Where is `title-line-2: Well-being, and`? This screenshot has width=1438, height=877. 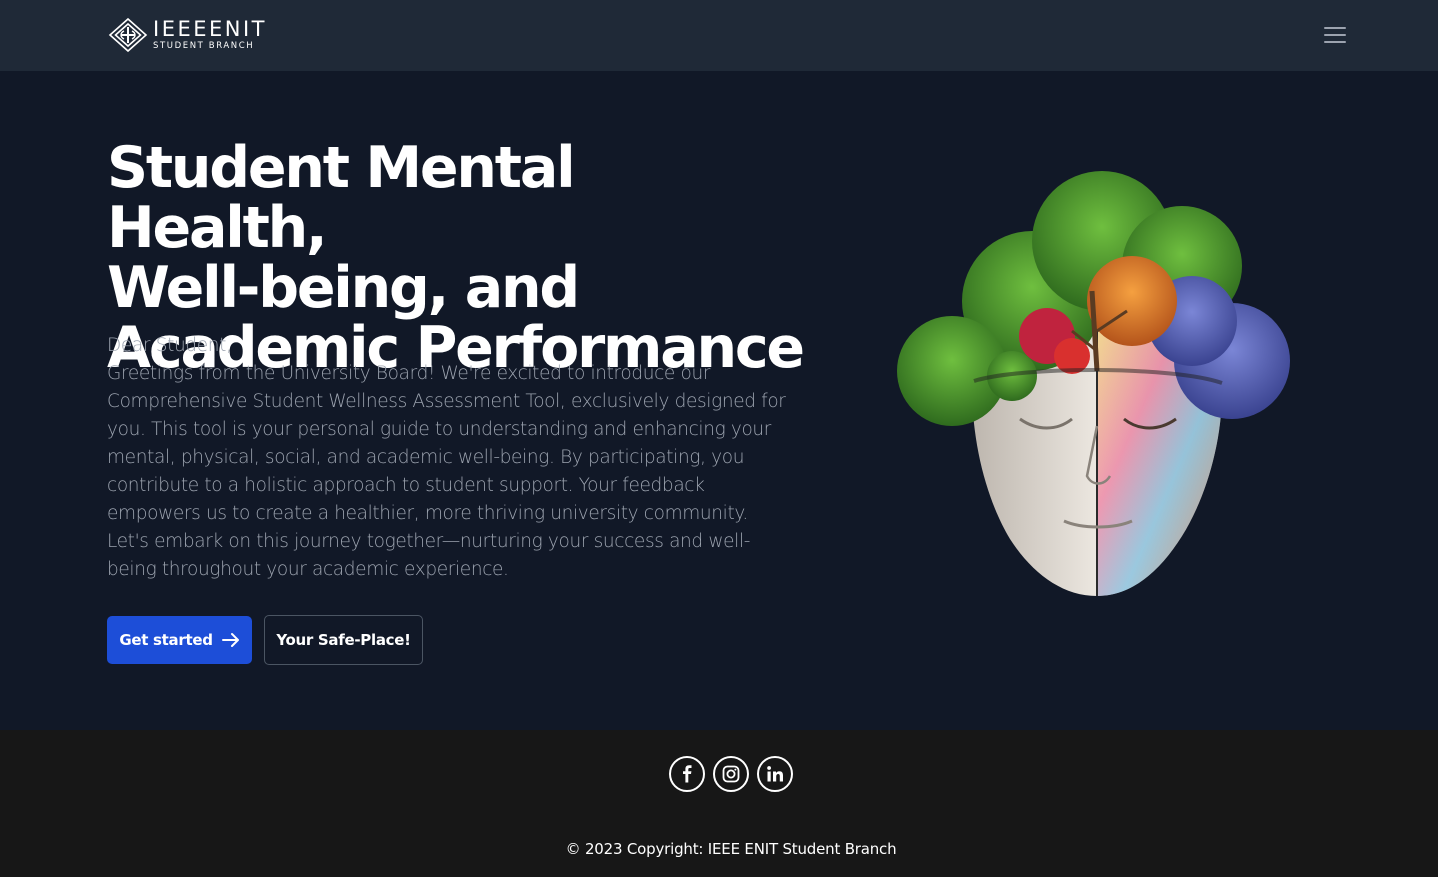
title-line-2: Well-being, and is located at coordinates (343, 288).